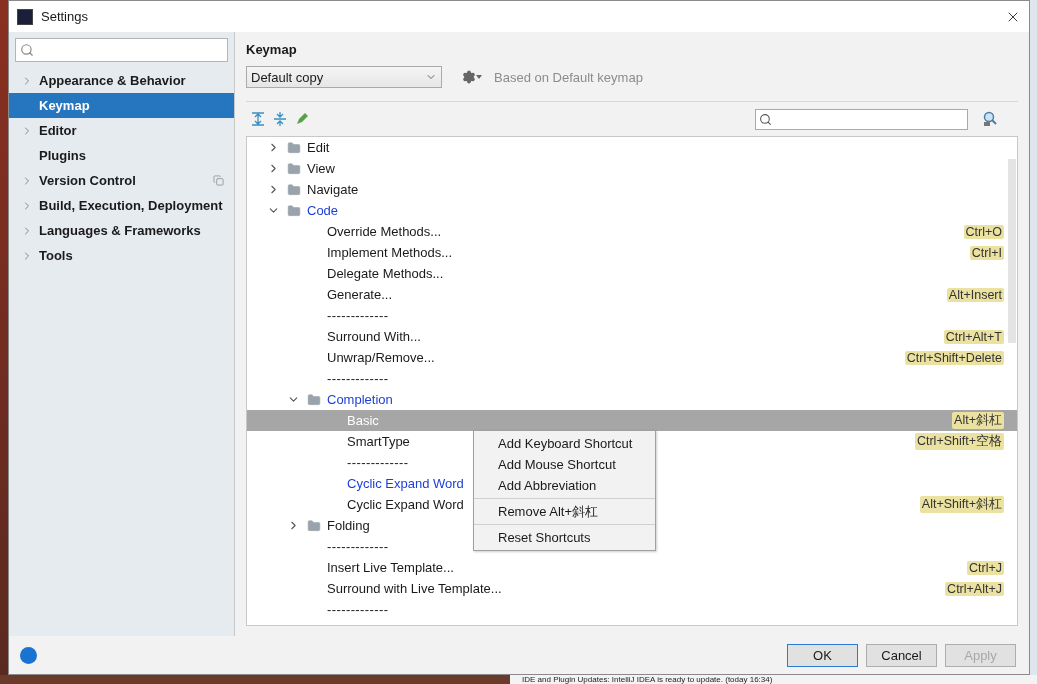 The height and width of the screenshot is (684, 1037). What do you see at coordinates (121, 180) in the screenshot?
I see `sidebar-item: Version Control` at bounding box center [121, 180].